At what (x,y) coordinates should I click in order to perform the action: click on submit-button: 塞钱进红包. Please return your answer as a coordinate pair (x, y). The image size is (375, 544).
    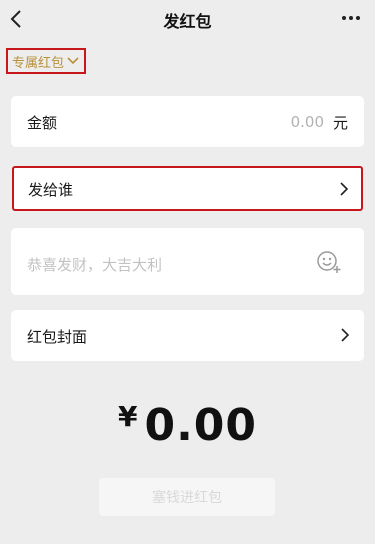
    Looking at the image, I should click on (187, 497).